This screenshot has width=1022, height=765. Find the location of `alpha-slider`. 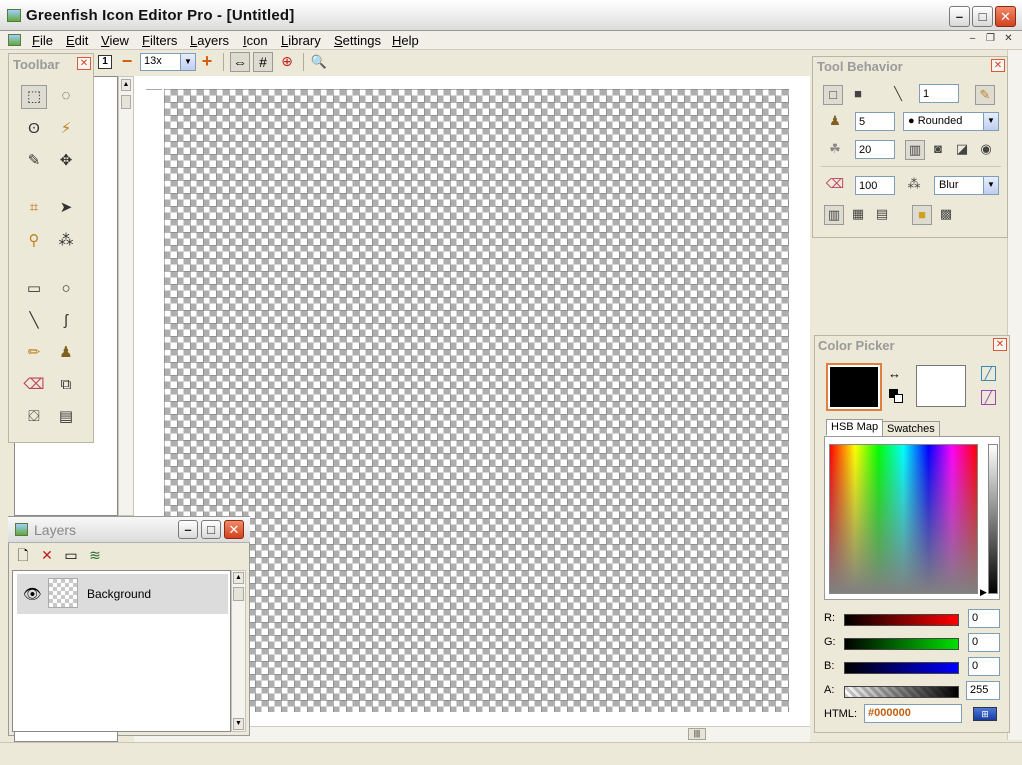

alpha-slider is located at coordinates (901, 692).